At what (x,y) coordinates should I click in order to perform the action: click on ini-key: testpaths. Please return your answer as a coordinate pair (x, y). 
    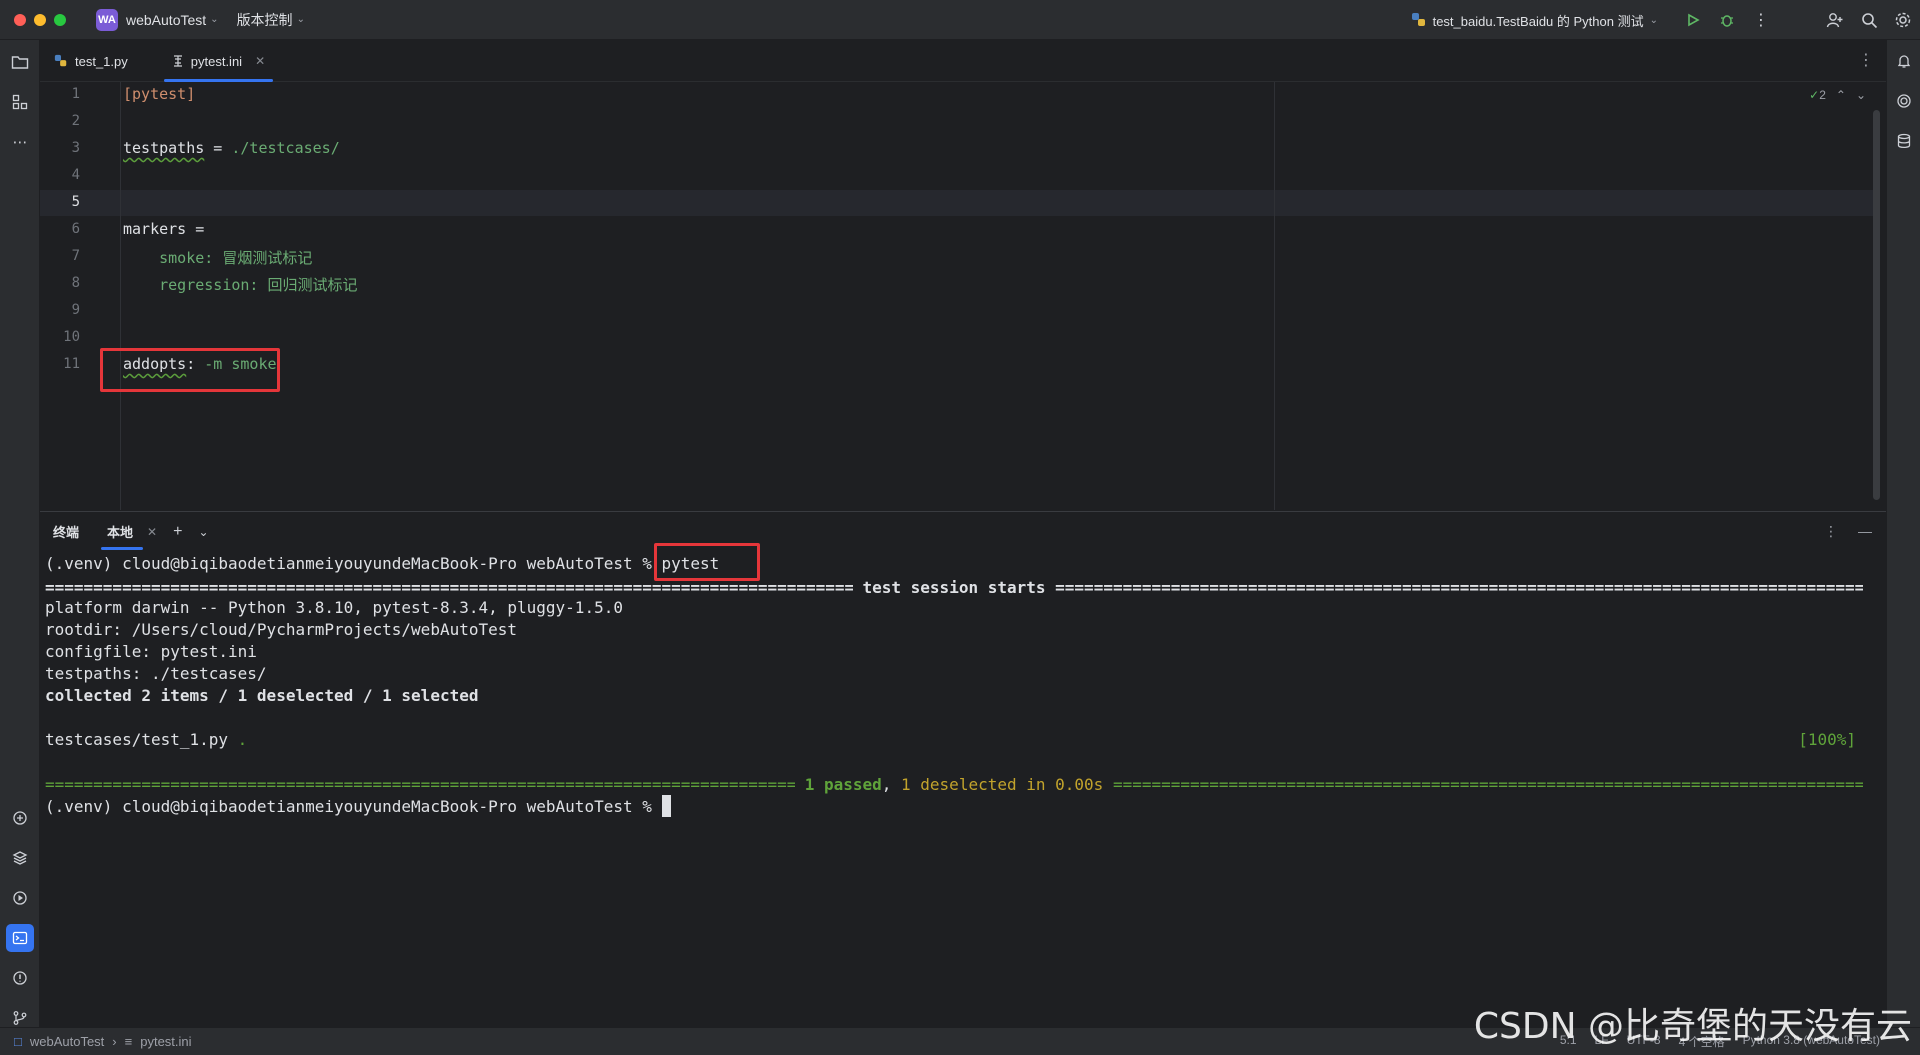
    Looking at the image, I should click on (164, 148).